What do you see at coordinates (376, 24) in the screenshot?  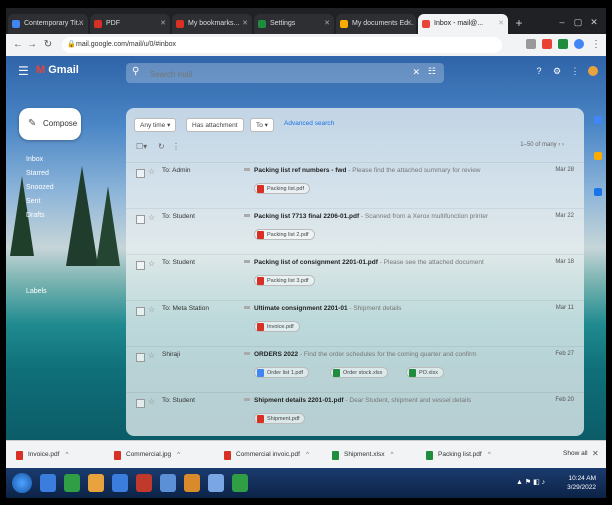 I see `browser-tab: My documents Ed... ✕` at bounding box center [376, 24].